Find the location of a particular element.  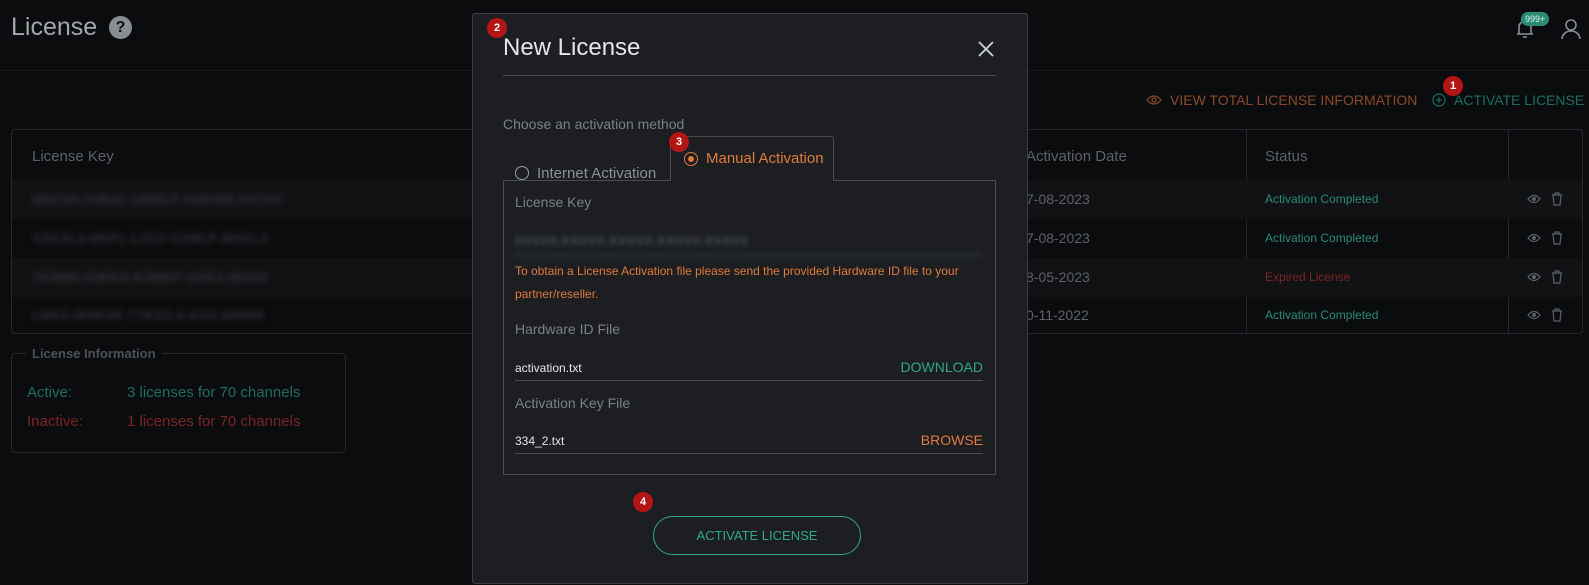

view-total-label: VIEW TOTAL LICENSE INFORMATION is located at coordinates (1294, 100).